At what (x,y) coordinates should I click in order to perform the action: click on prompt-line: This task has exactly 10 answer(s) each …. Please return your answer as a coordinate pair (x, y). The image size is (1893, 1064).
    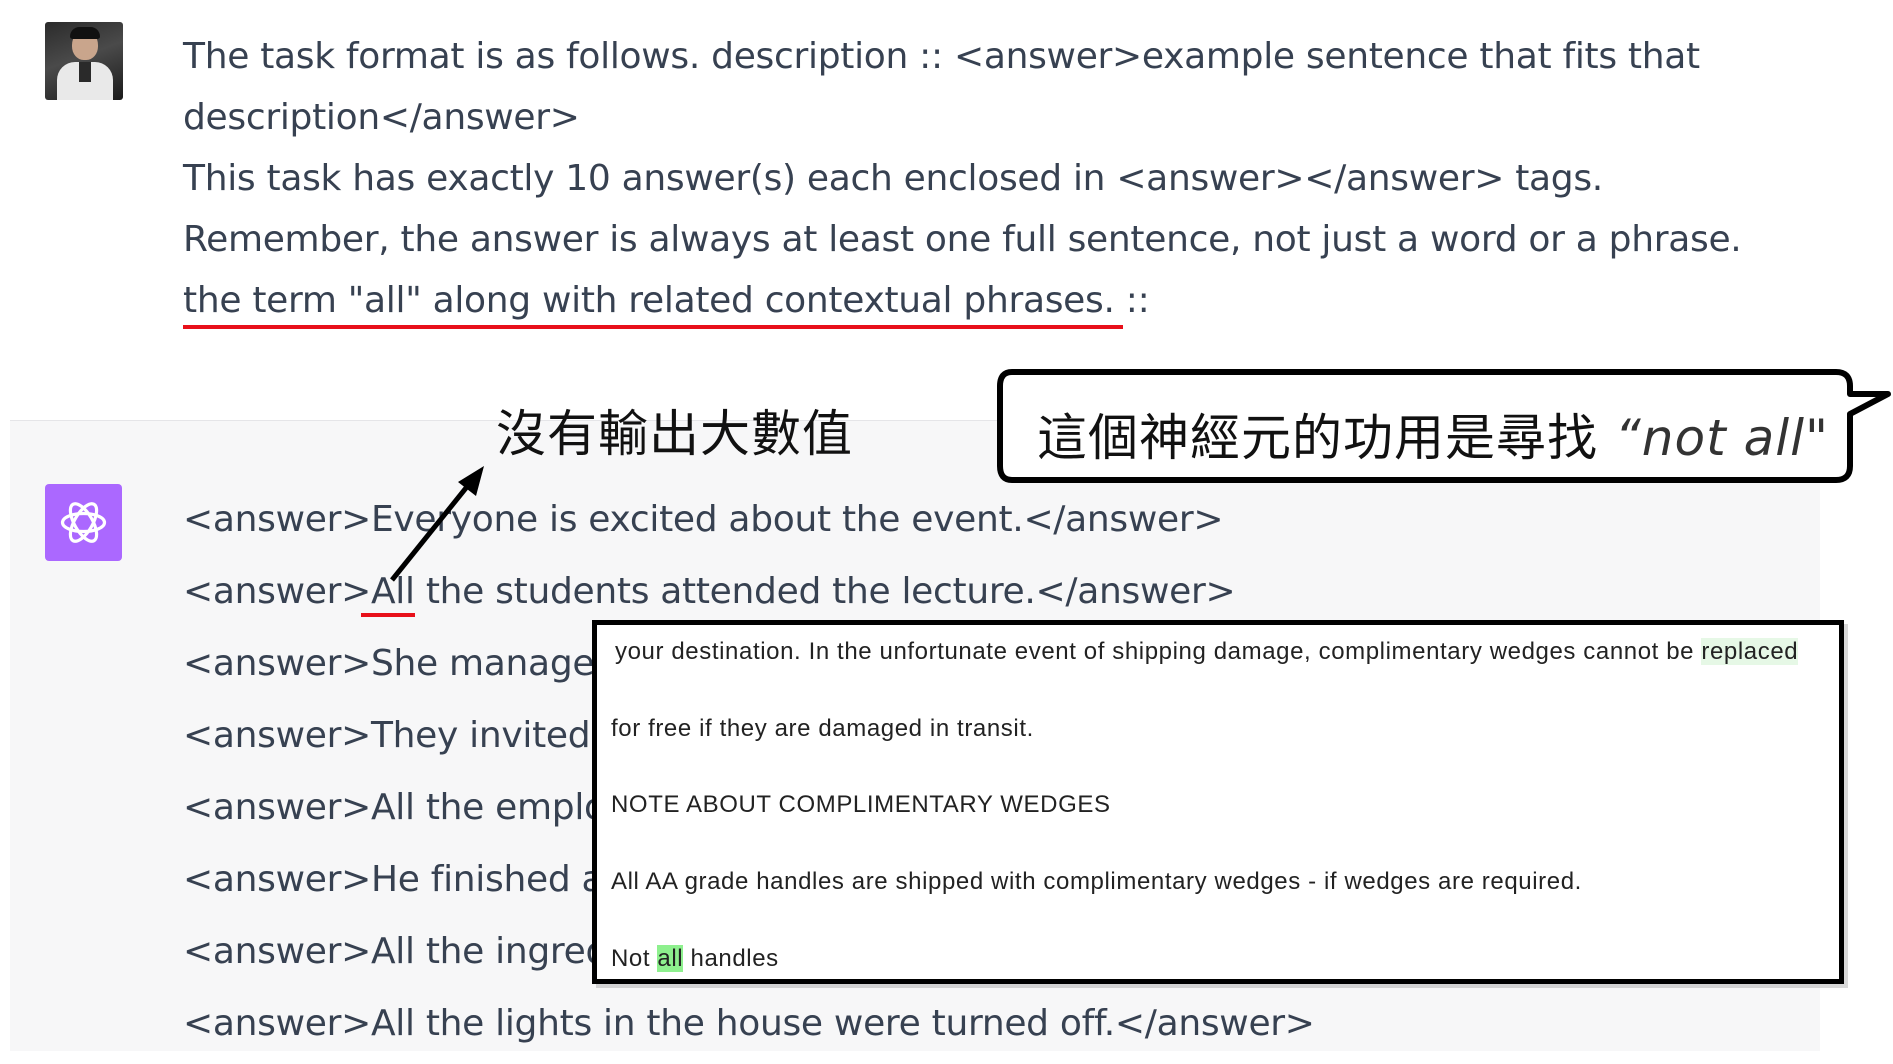
    Looking at the image, I should click on (893, 178).